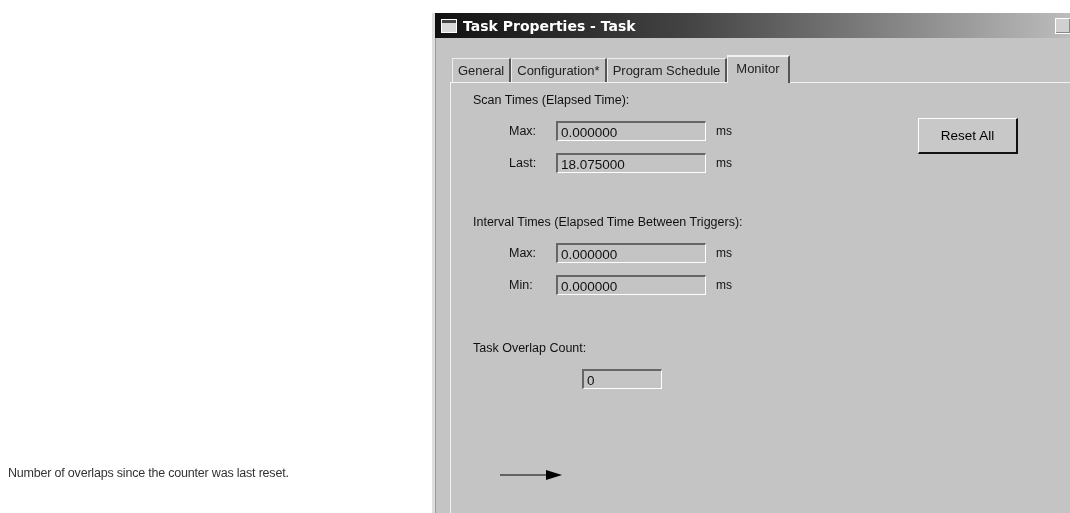 Image resolution: width=1070 pixels, height=513 pixels. What do you see at coordinates (552, 100) in the screenshot?
I see `section-heading: Scan Times (Elapsed Time):` at bounding box center [552, 100].